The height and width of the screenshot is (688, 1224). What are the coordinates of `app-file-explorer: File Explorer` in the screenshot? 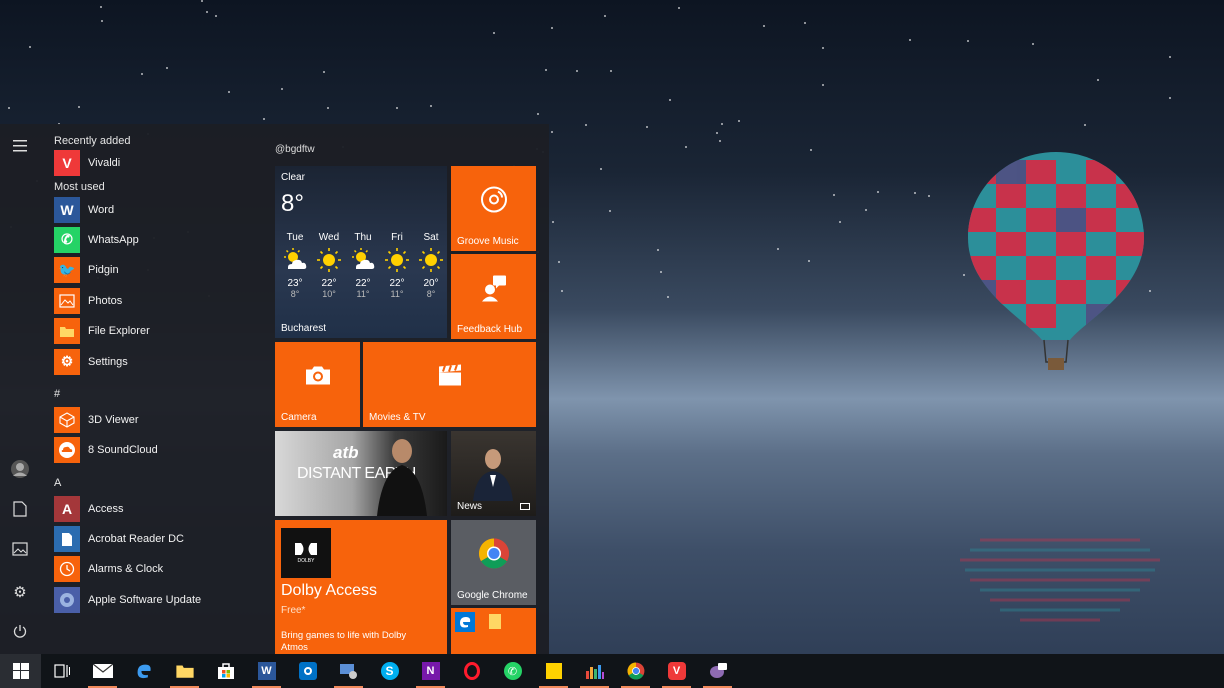 It's located at (150, 331).